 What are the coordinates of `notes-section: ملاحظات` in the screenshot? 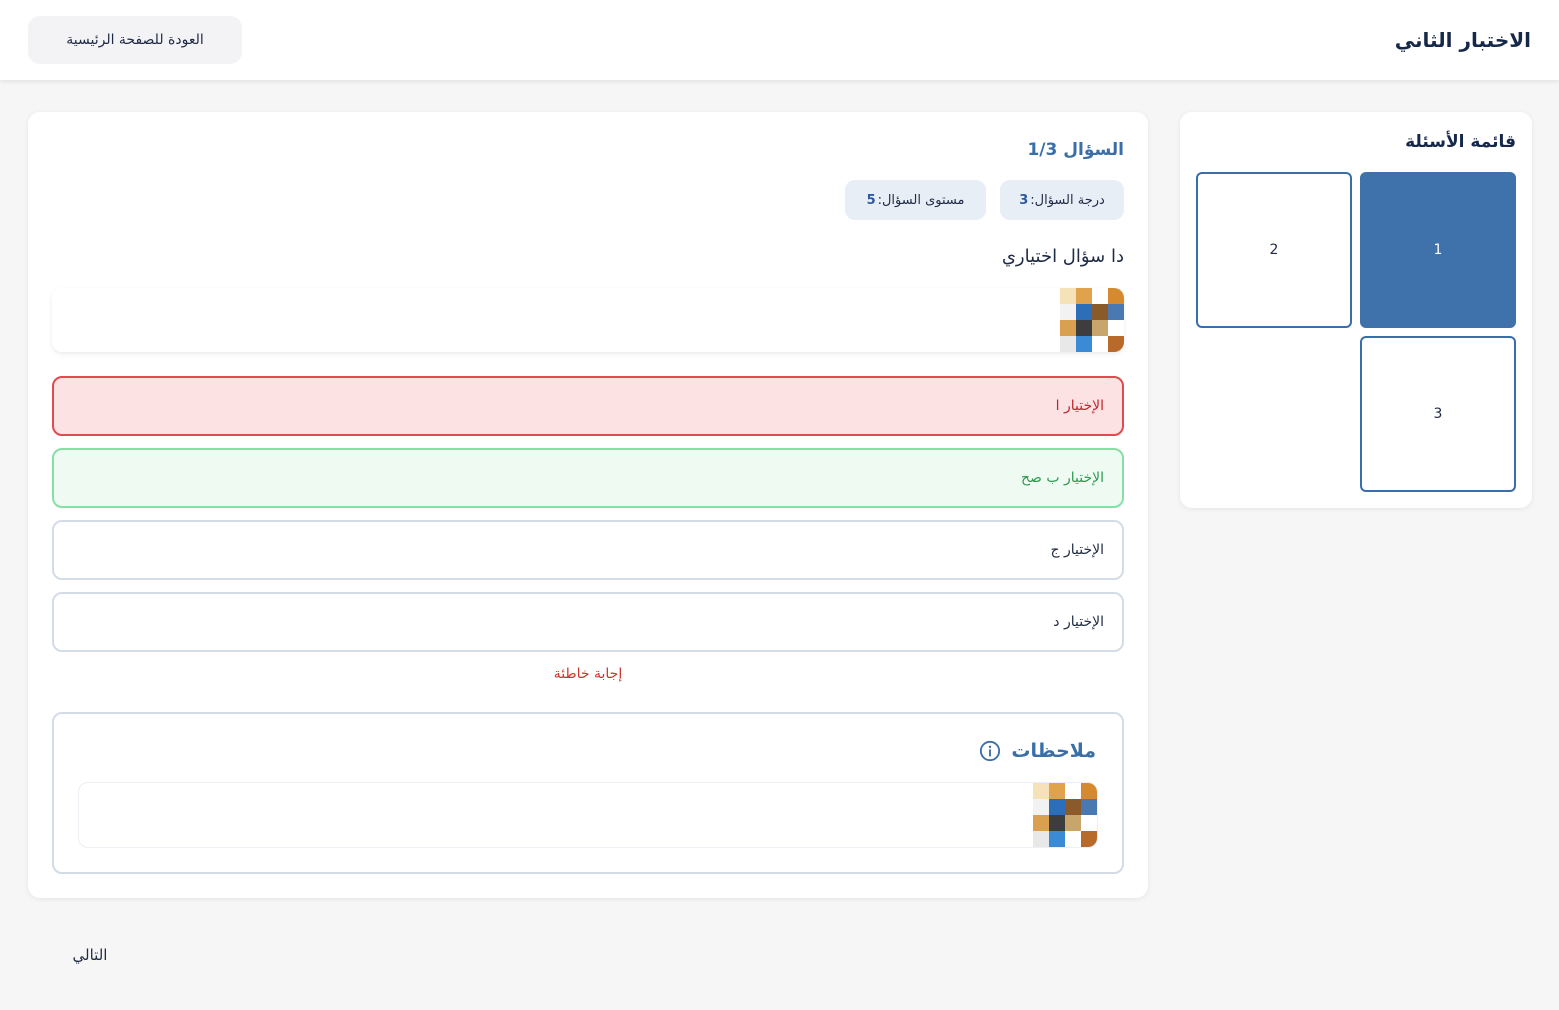 It's located at (588, 793).